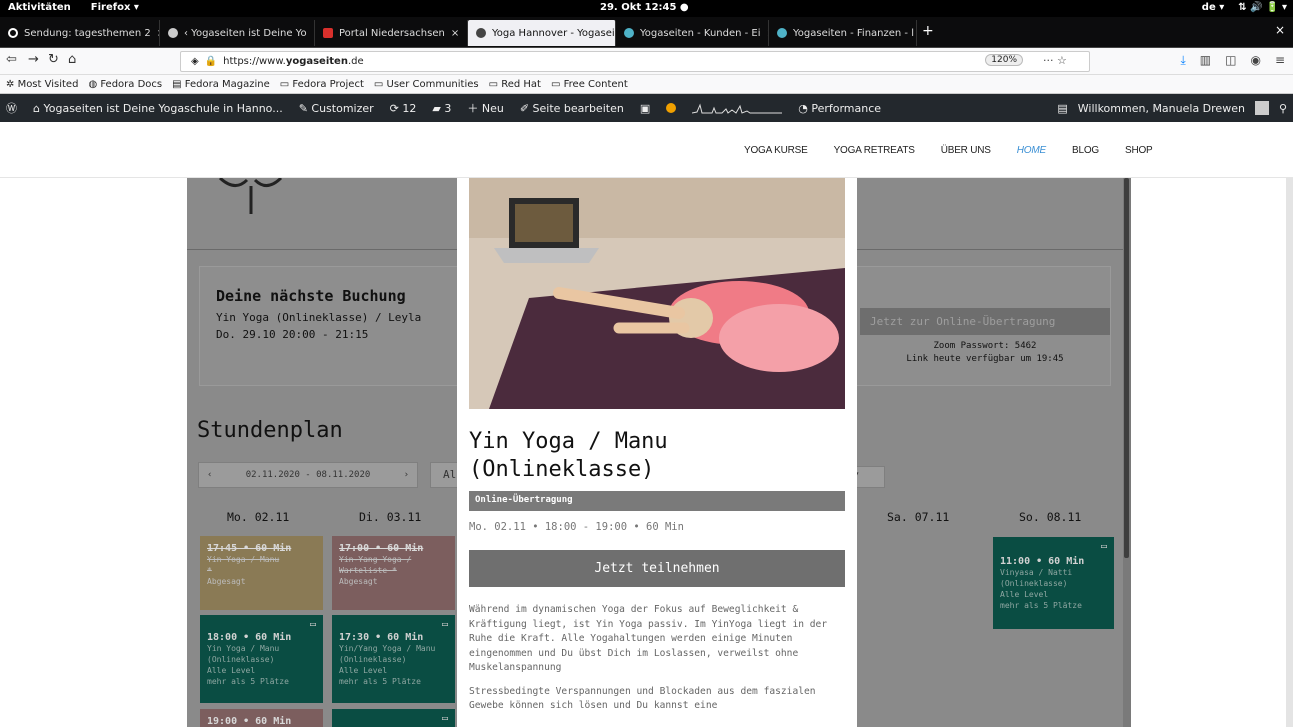 This screenshot has width=1293, height=727. I want to click on scrollbar-thumb, so click(1126, 368).